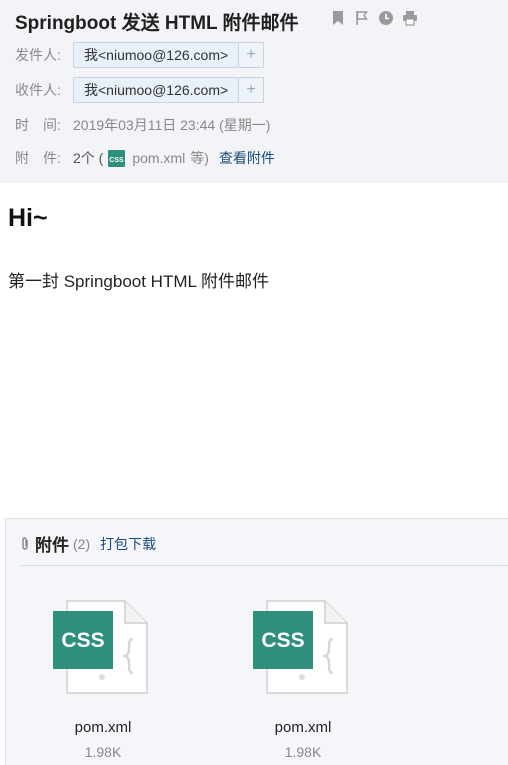  I want to click on from-label: 发件人:, so click(38, 55).